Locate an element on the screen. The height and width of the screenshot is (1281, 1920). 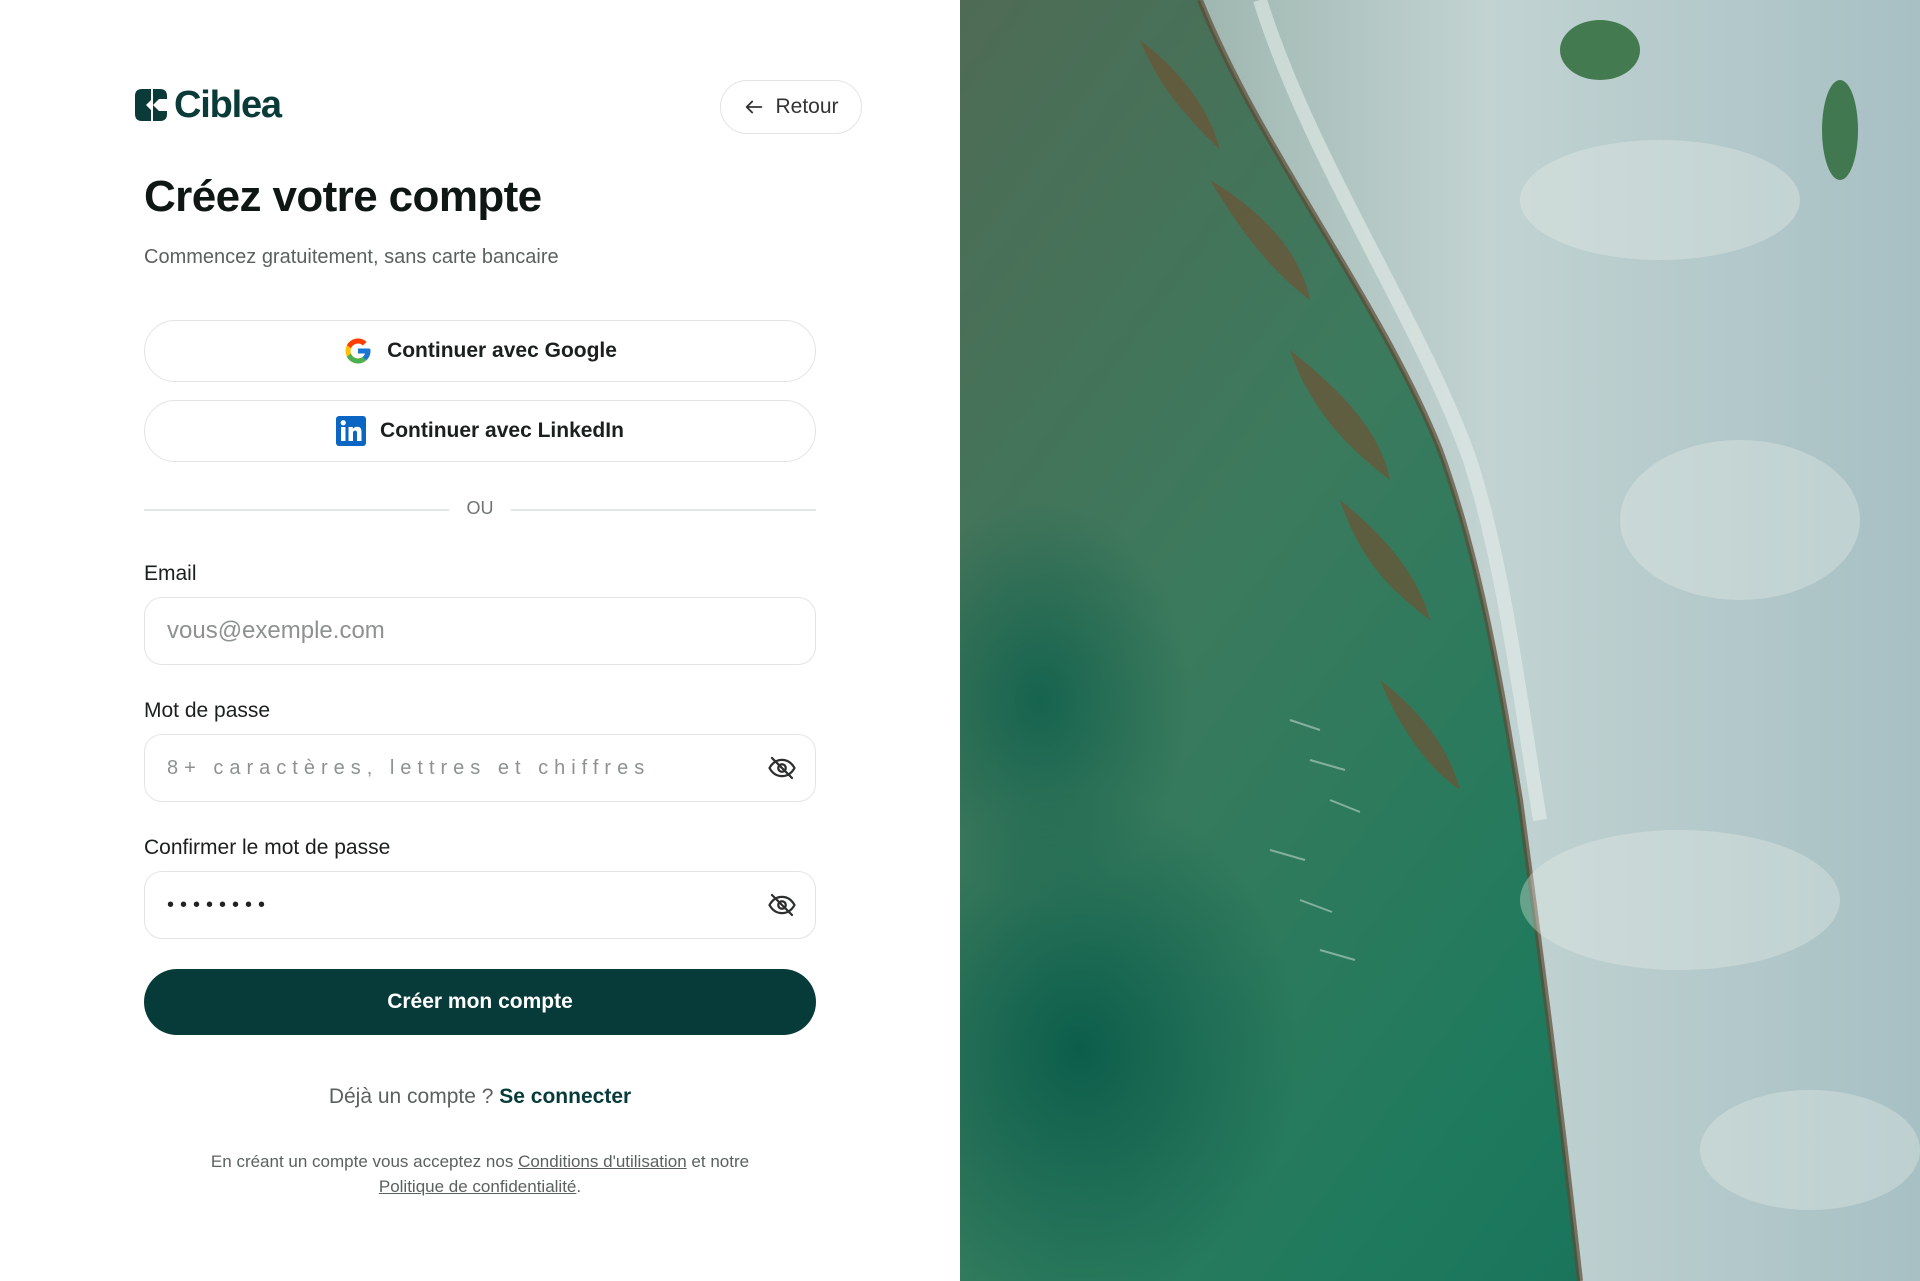
legal-text-before: En créant un compte vous acceptez nos is located at coordinates (362, 1161).